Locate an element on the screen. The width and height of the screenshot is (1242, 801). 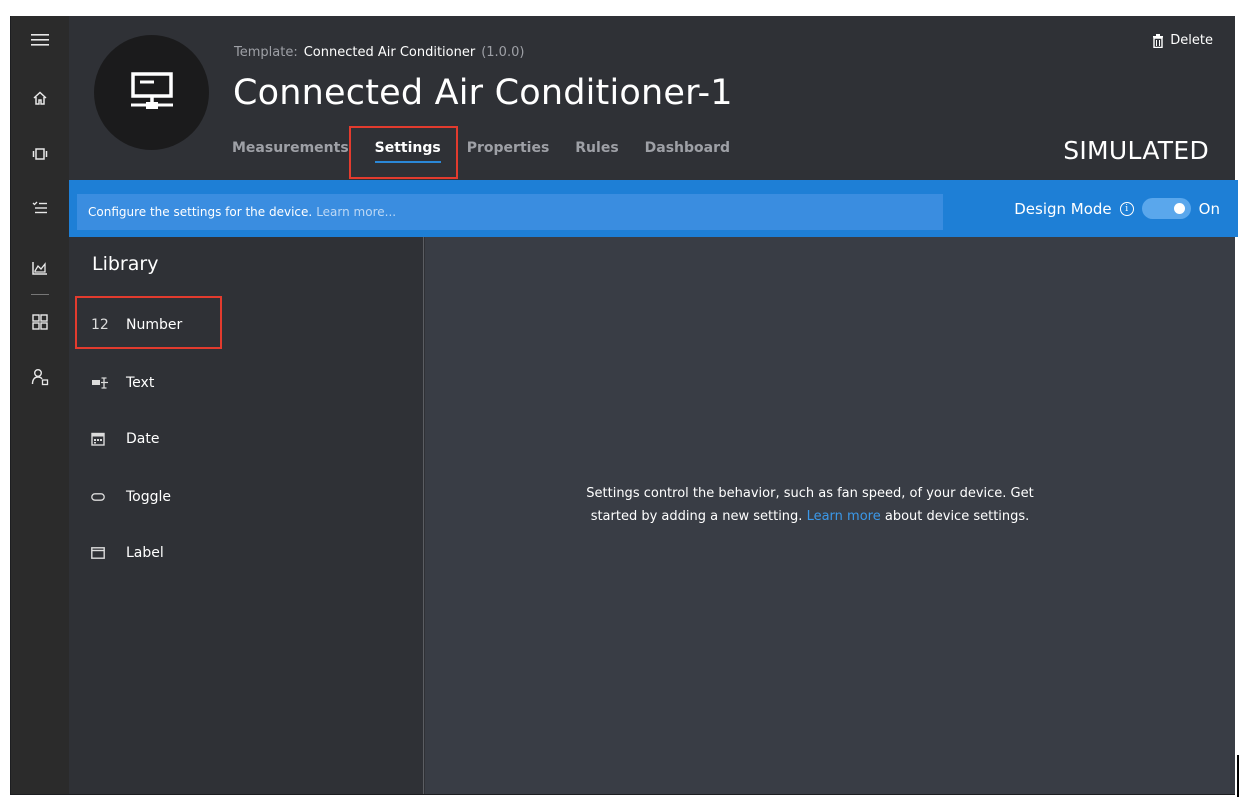
template-name: Connected Air Conditioner is located at coordinates (390, 52).